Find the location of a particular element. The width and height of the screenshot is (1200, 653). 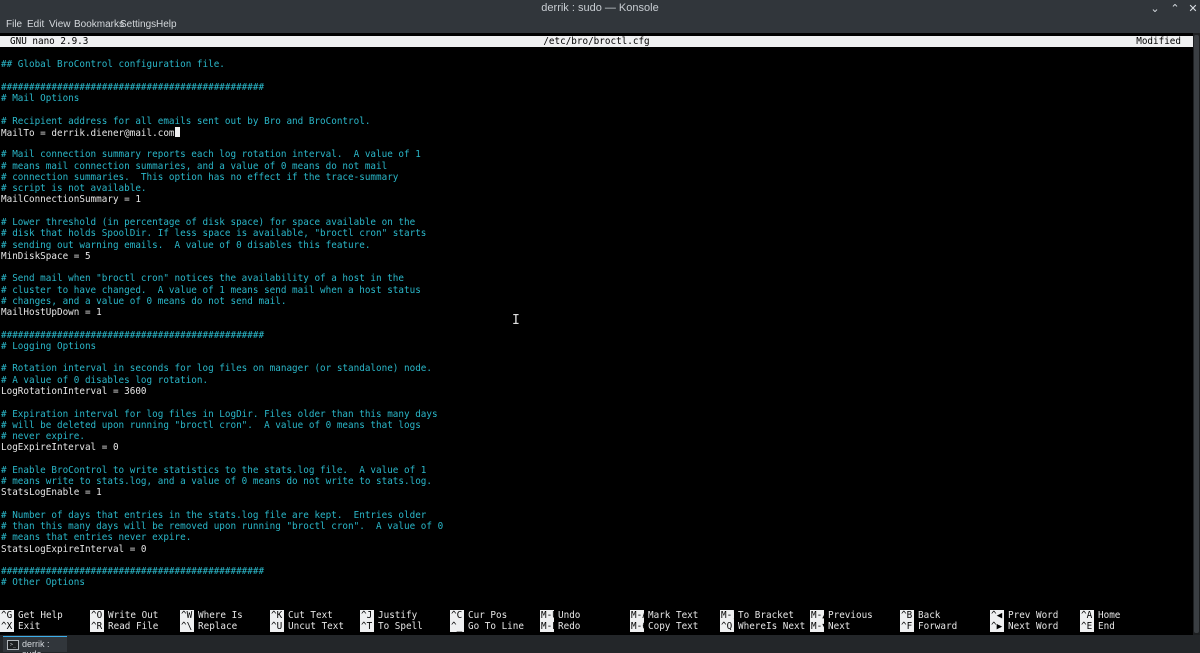

shortcut-forward: ^F Forward is located at coordinates (928, 626).